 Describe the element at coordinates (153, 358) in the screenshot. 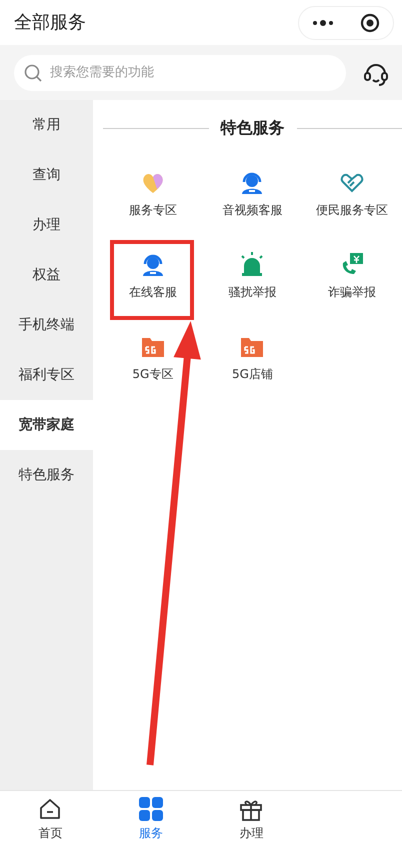

I see `service-item: 5G专区` at that location.